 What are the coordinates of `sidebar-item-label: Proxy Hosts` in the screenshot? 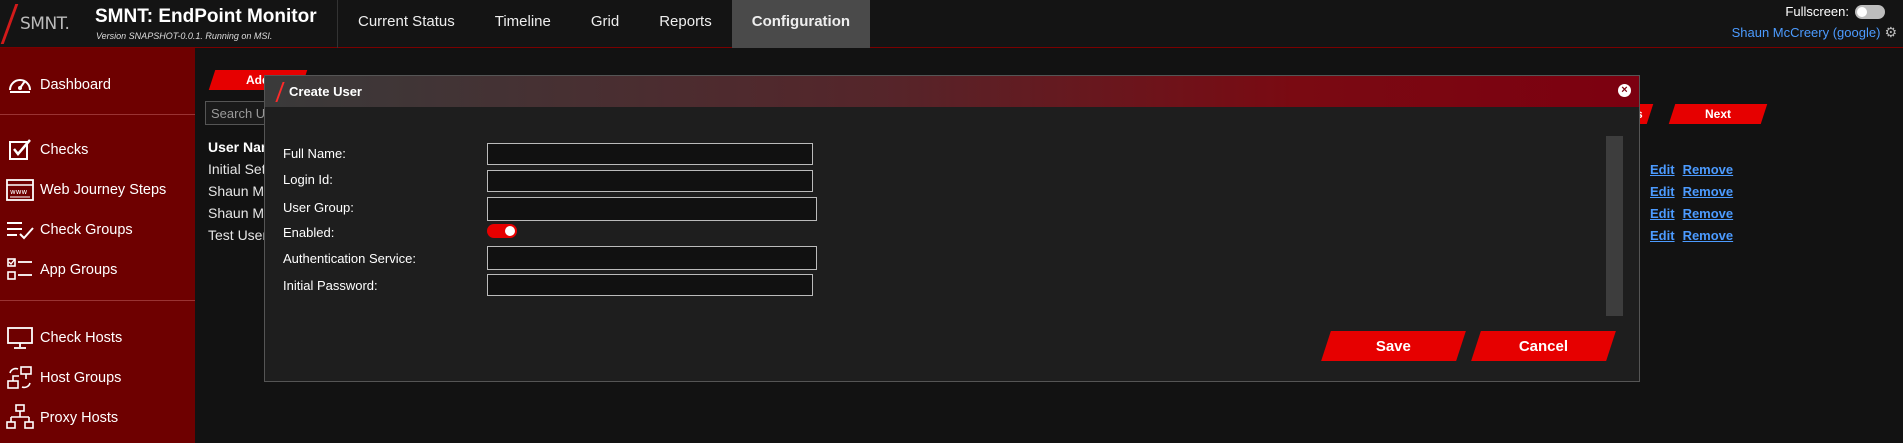 It's located at (79, 418).